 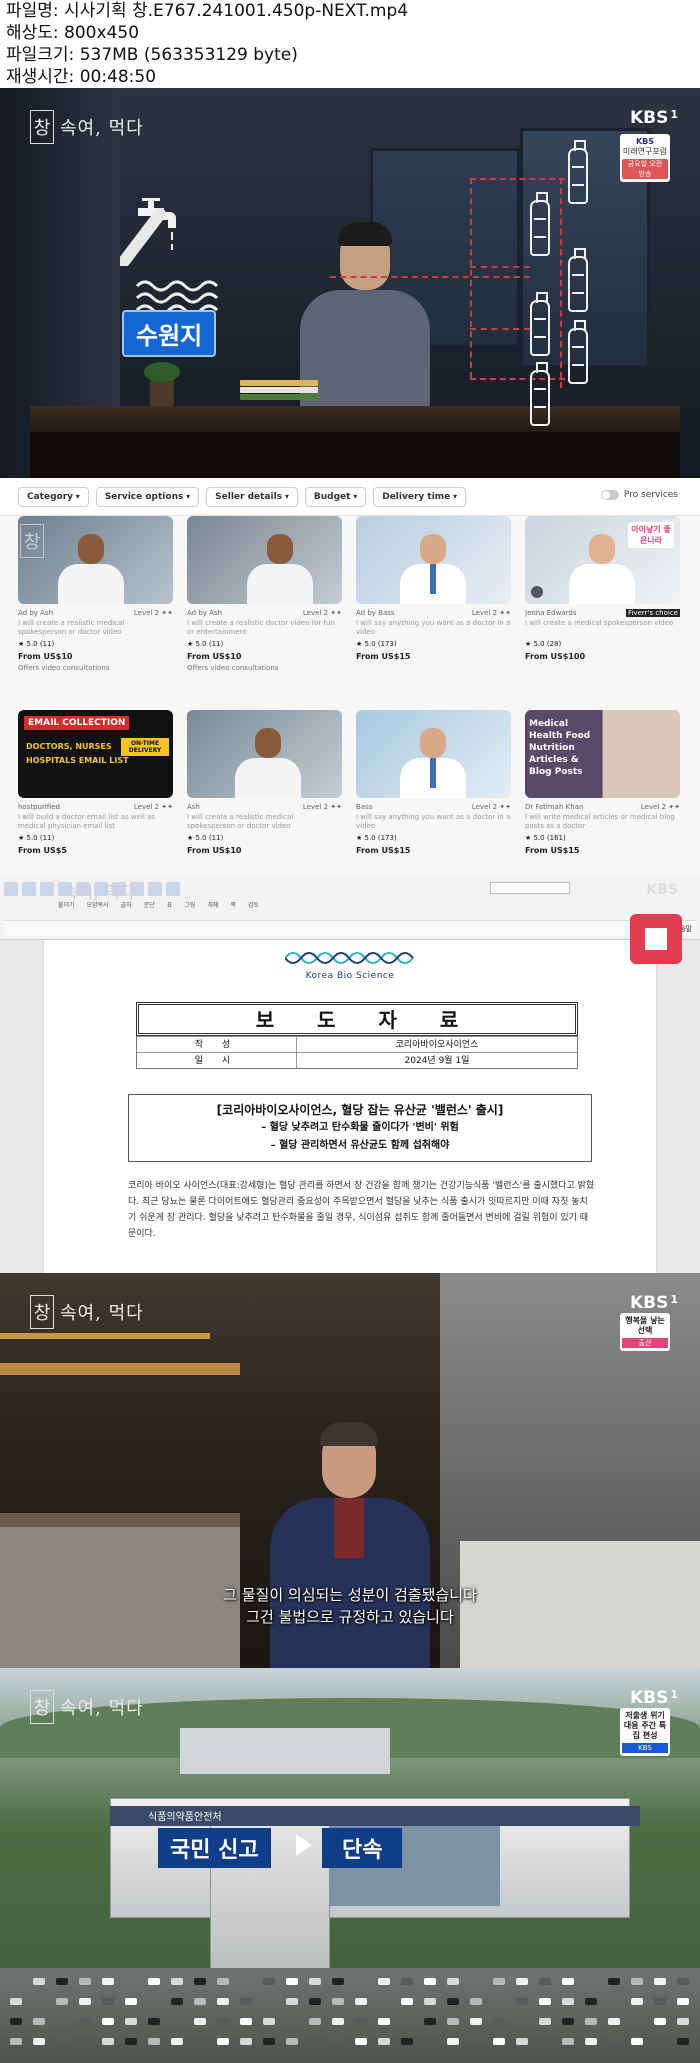 I want to click on review-icon, so click(x=173, y=889).